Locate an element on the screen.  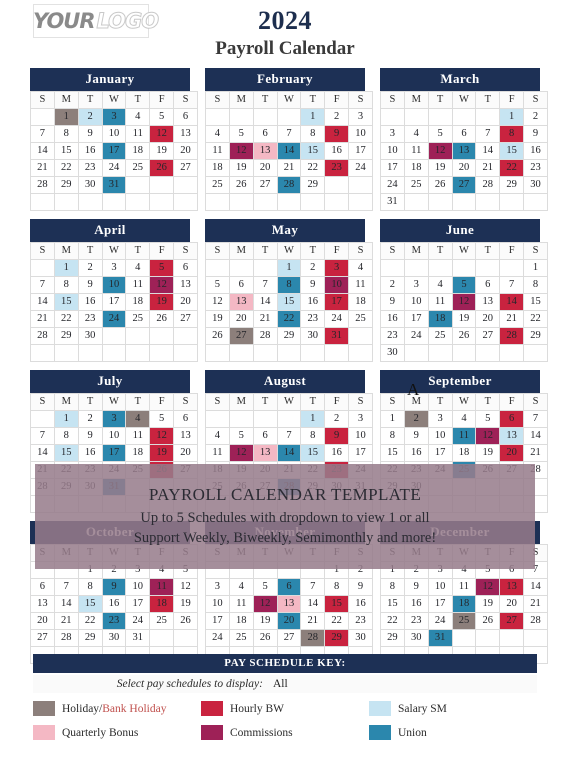
key-item-commissions: Commissions is located at coordinates (285, 732).